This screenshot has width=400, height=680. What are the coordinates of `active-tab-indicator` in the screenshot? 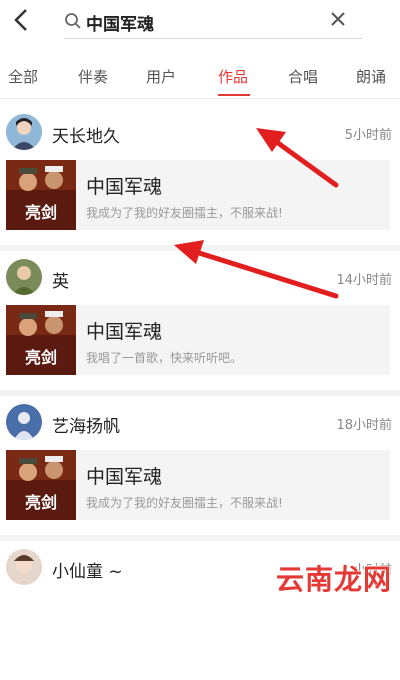 It's located at (234, 95).